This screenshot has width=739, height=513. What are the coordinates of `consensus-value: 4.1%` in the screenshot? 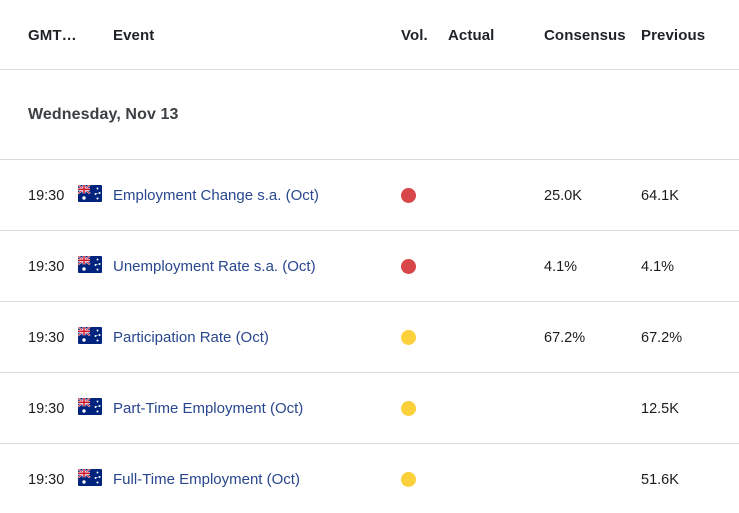 It's located at (561, 267).